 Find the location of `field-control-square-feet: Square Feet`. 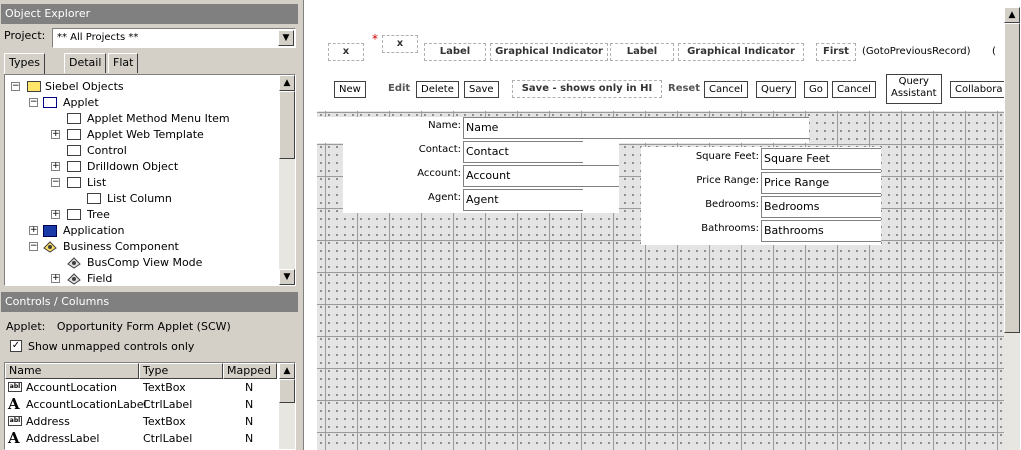

field-control-square-feet: Square Feet is located at coordinates (821, 159).